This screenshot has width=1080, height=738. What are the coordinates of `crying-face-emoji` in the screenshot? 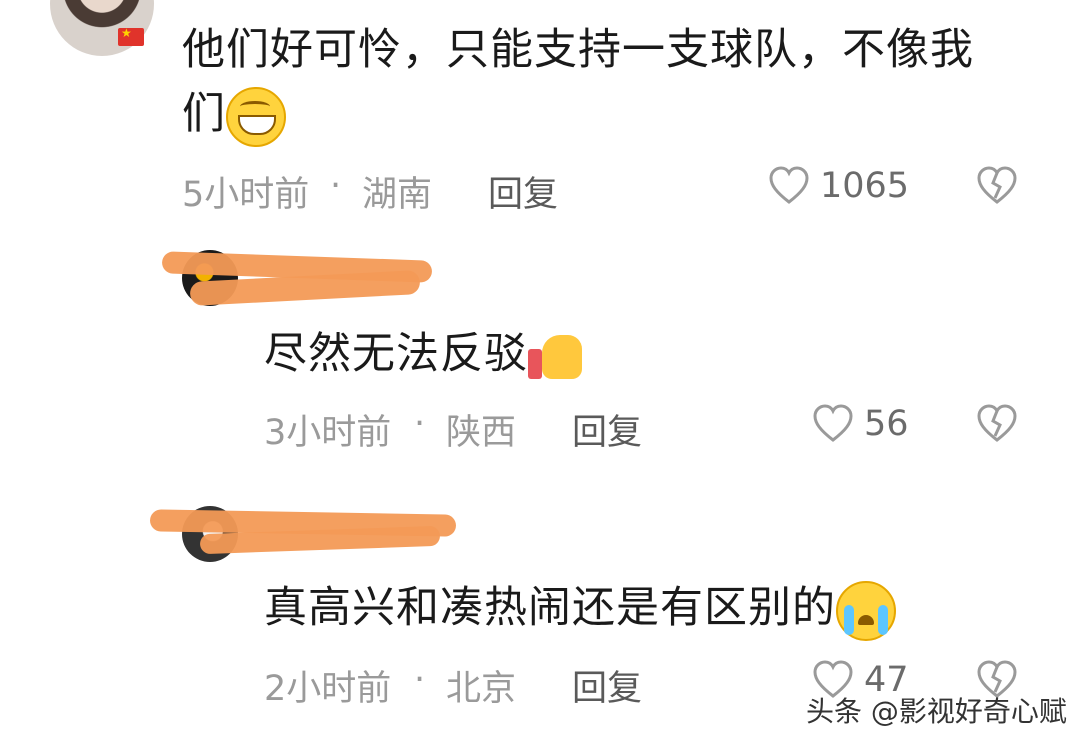 It's located at (866, 610).